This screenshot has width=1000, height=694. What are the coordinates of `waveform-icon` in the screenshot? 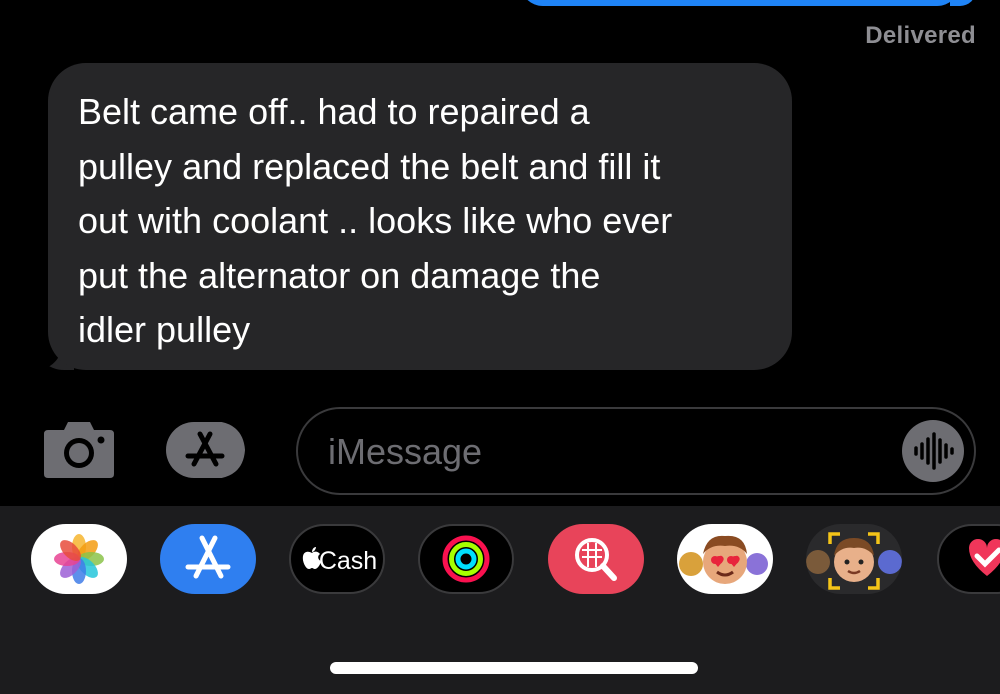 It's located at (934, 451).